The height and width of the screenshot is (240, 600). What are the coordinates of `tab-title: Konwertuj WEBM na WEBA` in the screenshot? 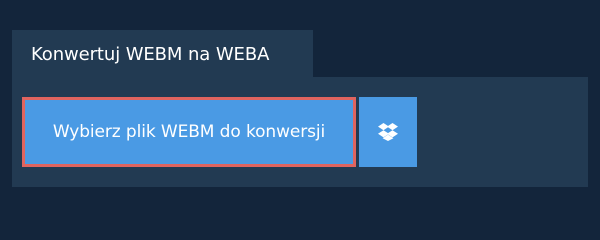 It's located at (150, 54).